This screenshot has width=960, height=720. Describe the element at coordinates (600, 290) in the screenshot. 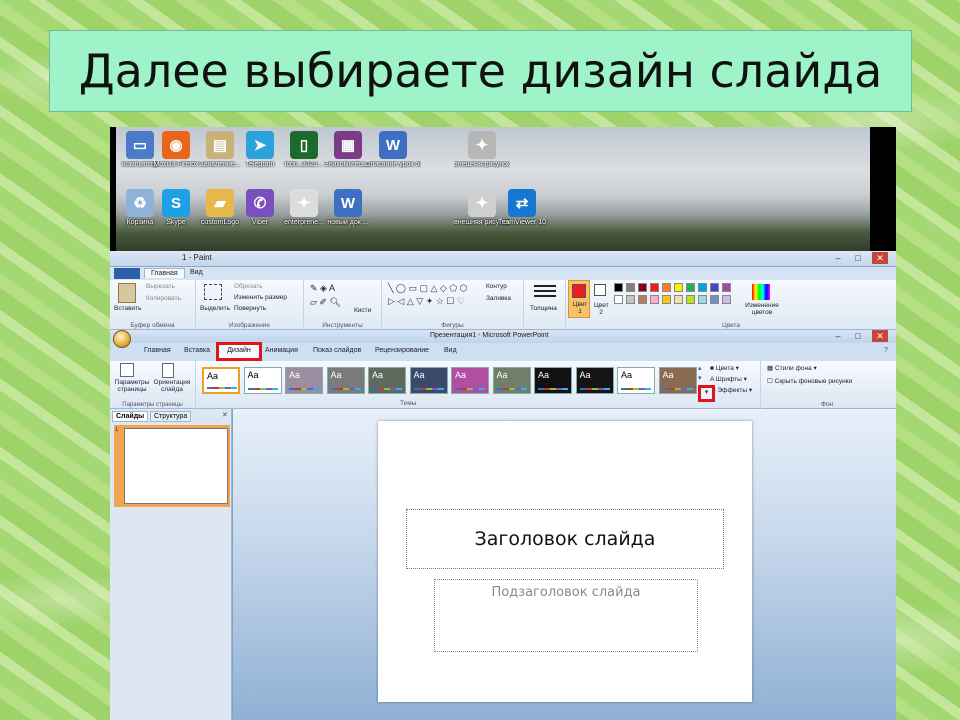

I see `color2-swatch` at that location.